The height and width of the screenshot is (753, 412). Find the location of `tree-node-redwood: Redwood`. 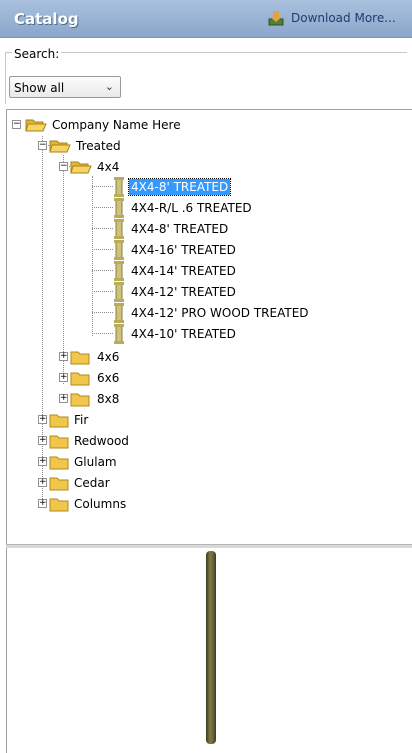

tree-node-redwood: Redwood is located at coordinates (90, 440).